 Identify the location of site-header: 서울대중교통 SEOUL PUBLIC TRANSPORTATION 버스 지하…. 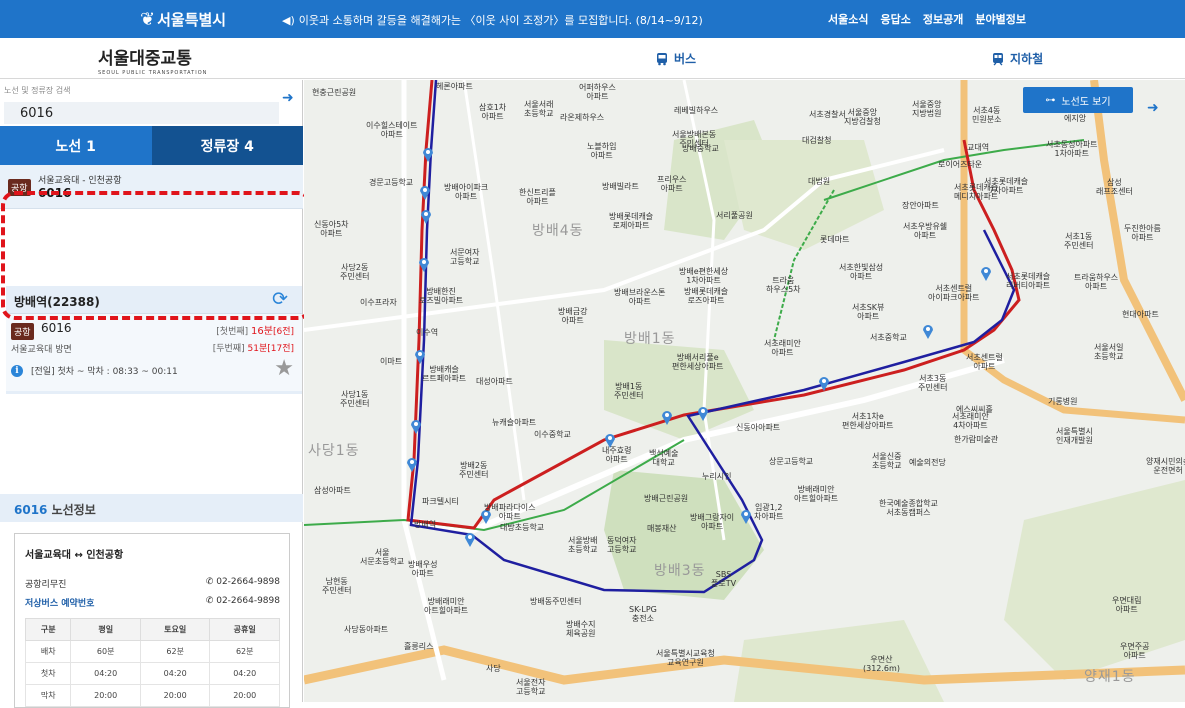
(592, 58).